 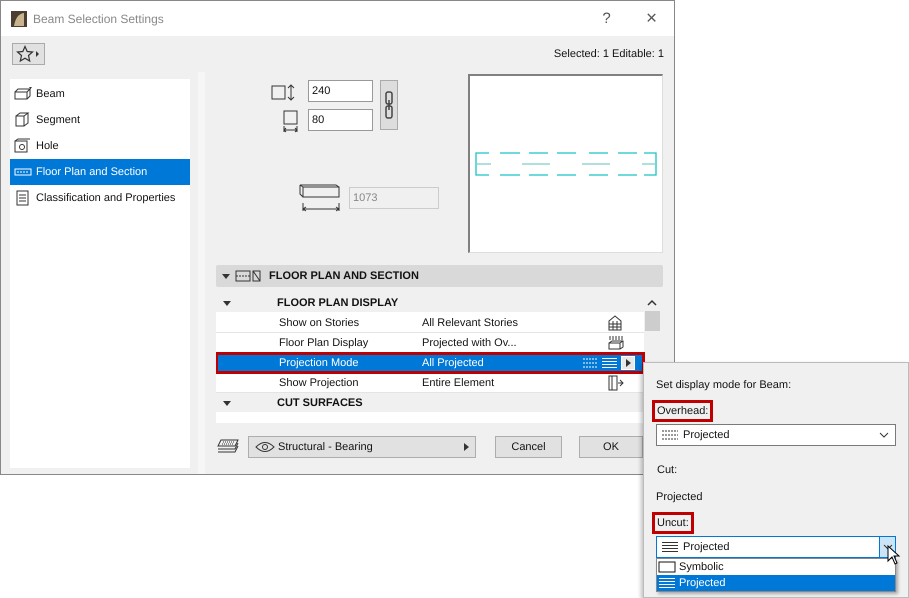 I want to click on layer-dropdown: Structural - Bearing, so click(x=362, y=447).